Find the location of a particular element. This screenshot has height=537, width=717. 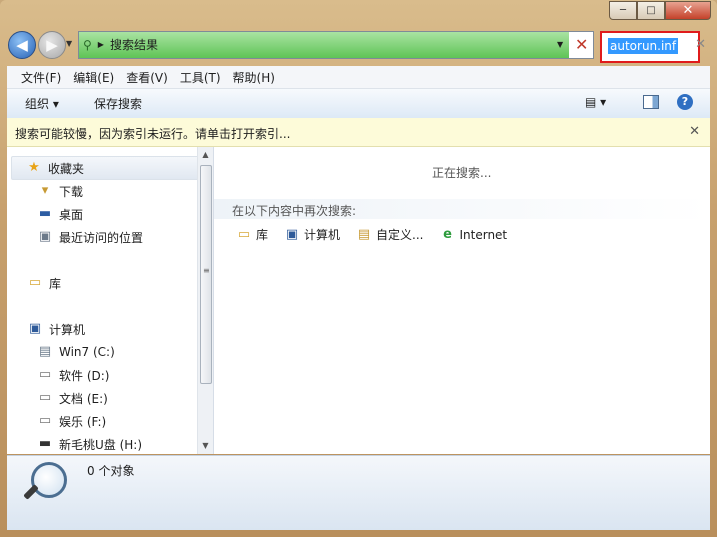

arrow-left-icon: ◀ is located at coordinates (22, 45).